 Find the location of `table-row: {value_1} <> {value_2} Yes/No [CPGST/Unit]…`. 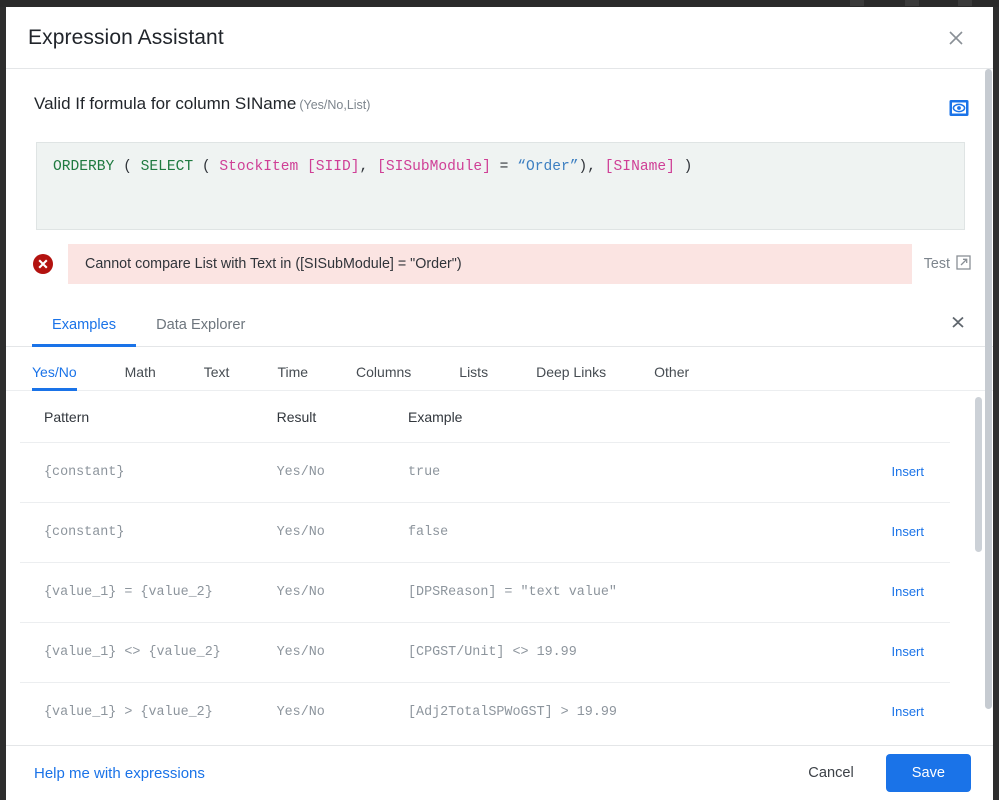

table-row: {value_1} <> {value_2} Yes/No [CPGST/Unit]… is located at coordinates (485, 652).